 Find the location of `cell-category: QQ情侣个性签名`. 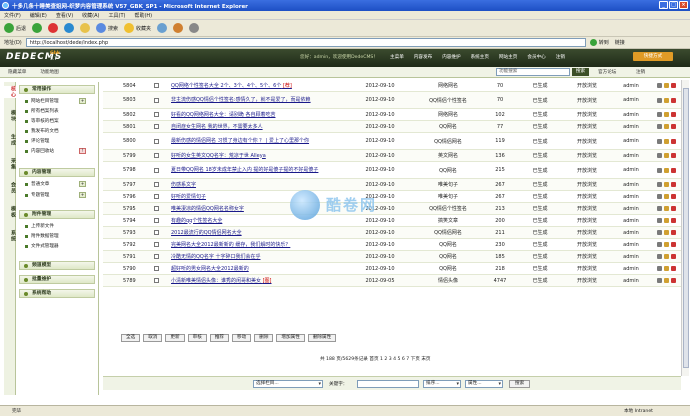

cell-category: QQ情侣个性签名 is located at coordinates (448, 208).